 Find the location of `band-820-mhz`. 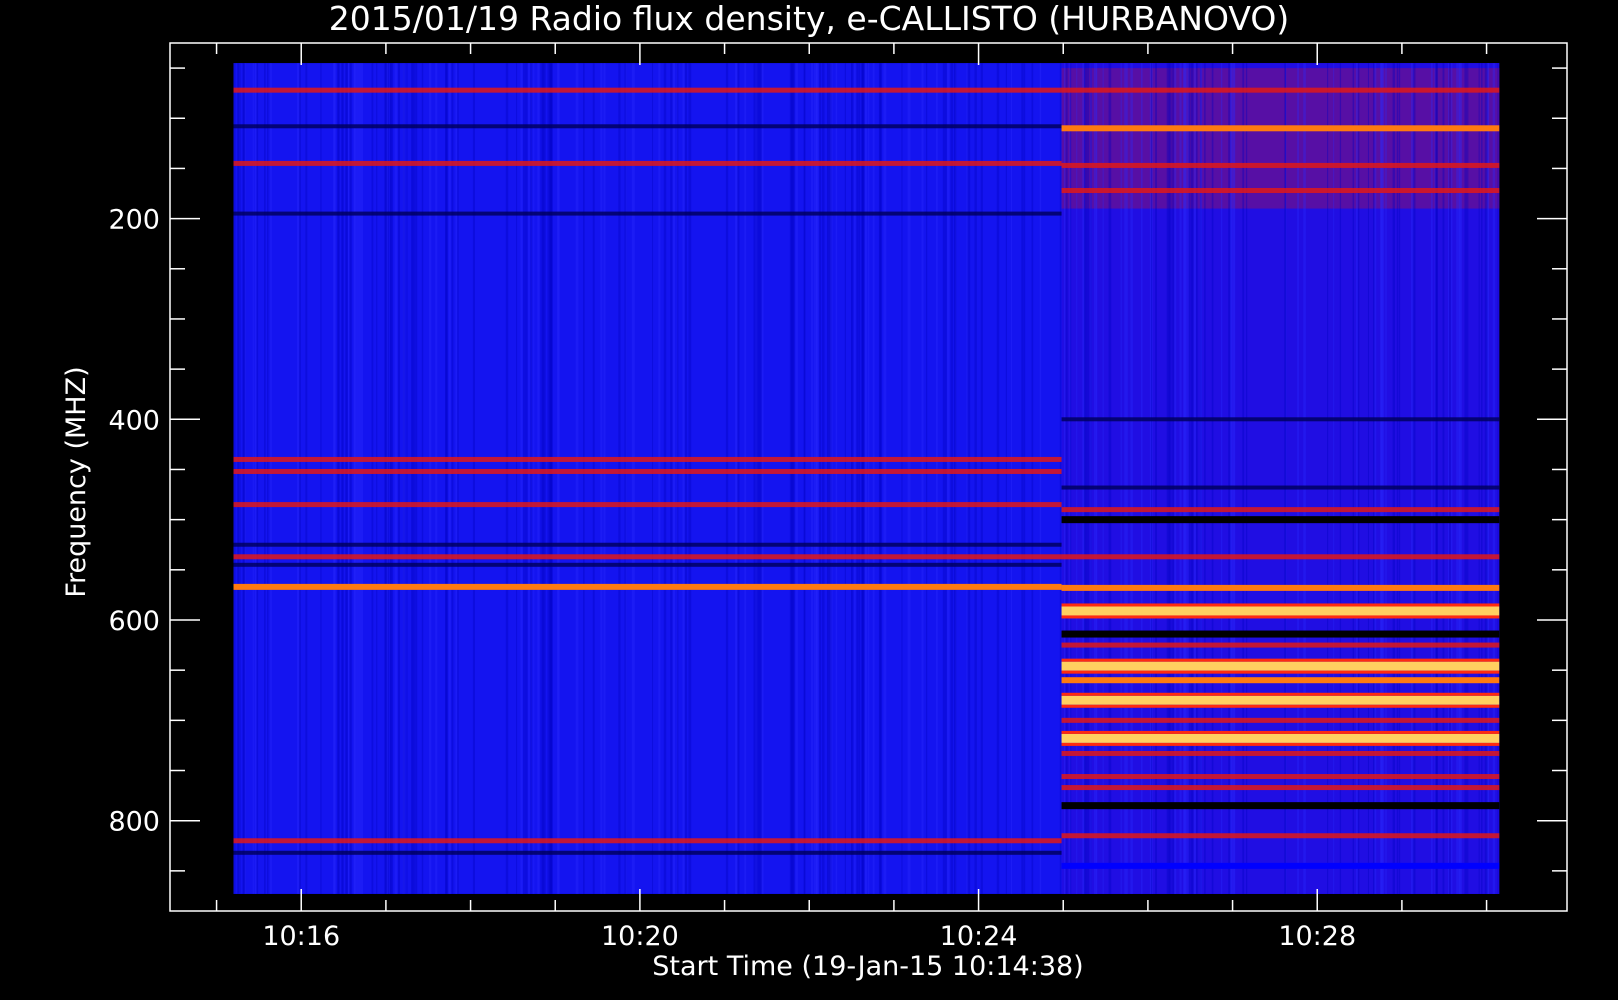

band-820-mhz is located at coordinates (647, 841).